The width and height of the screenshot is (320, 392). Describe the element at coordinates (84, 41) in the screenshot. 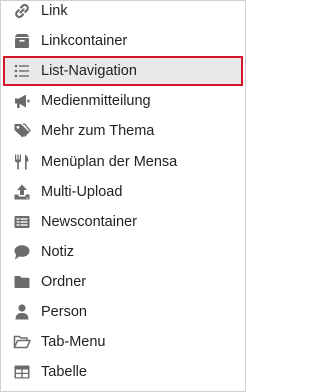

I see `menu-item-label: Linkcontainer` at that location.